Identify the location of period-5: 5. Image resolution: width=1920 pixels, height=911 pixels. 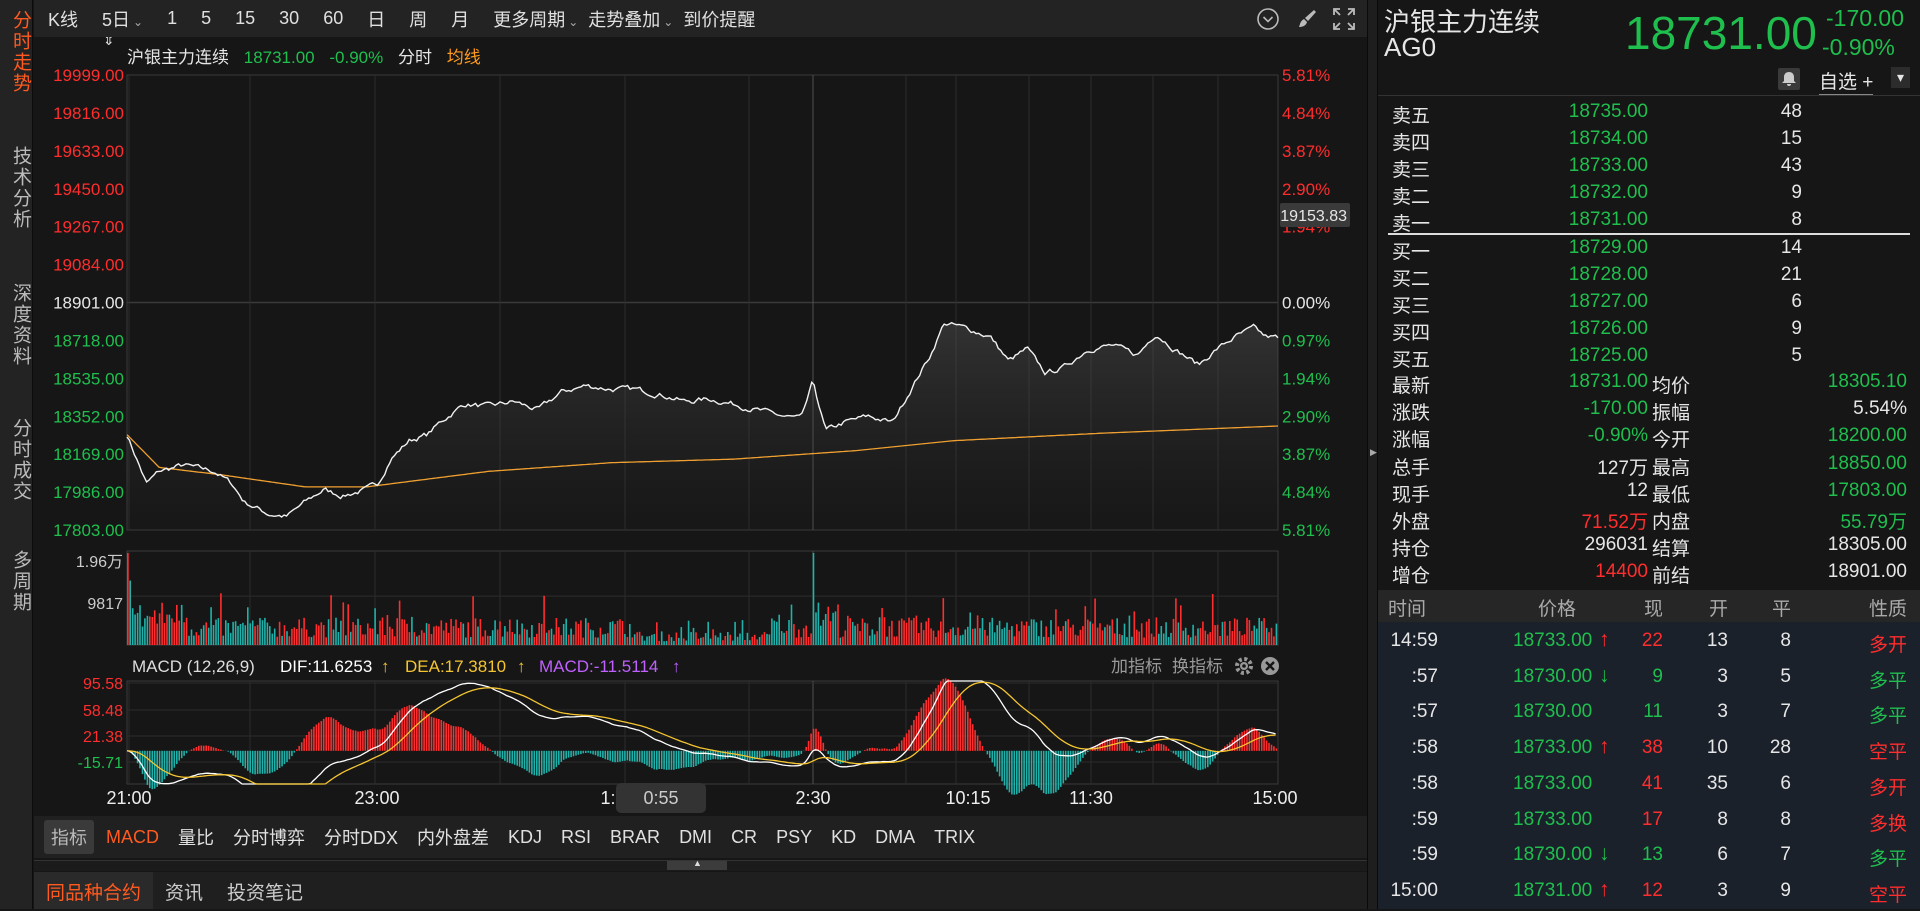
(206, 18).